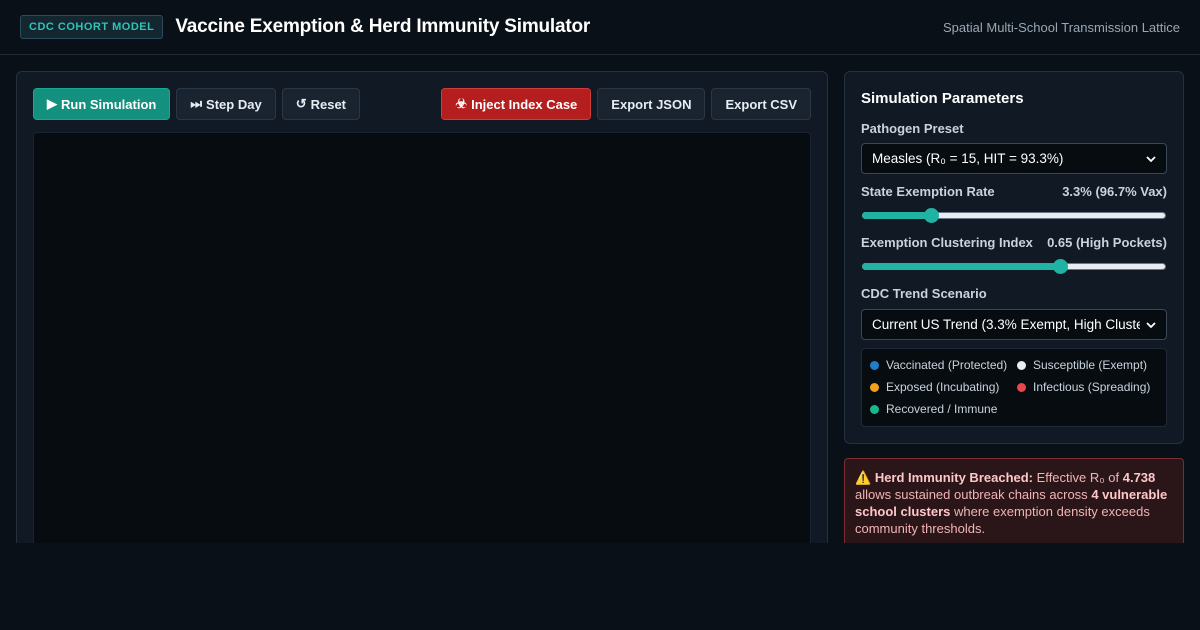 Image resolution: width=1200 pixels, height=630 pixels. I want to click on reset-icon: ↺, so click(301, 103).